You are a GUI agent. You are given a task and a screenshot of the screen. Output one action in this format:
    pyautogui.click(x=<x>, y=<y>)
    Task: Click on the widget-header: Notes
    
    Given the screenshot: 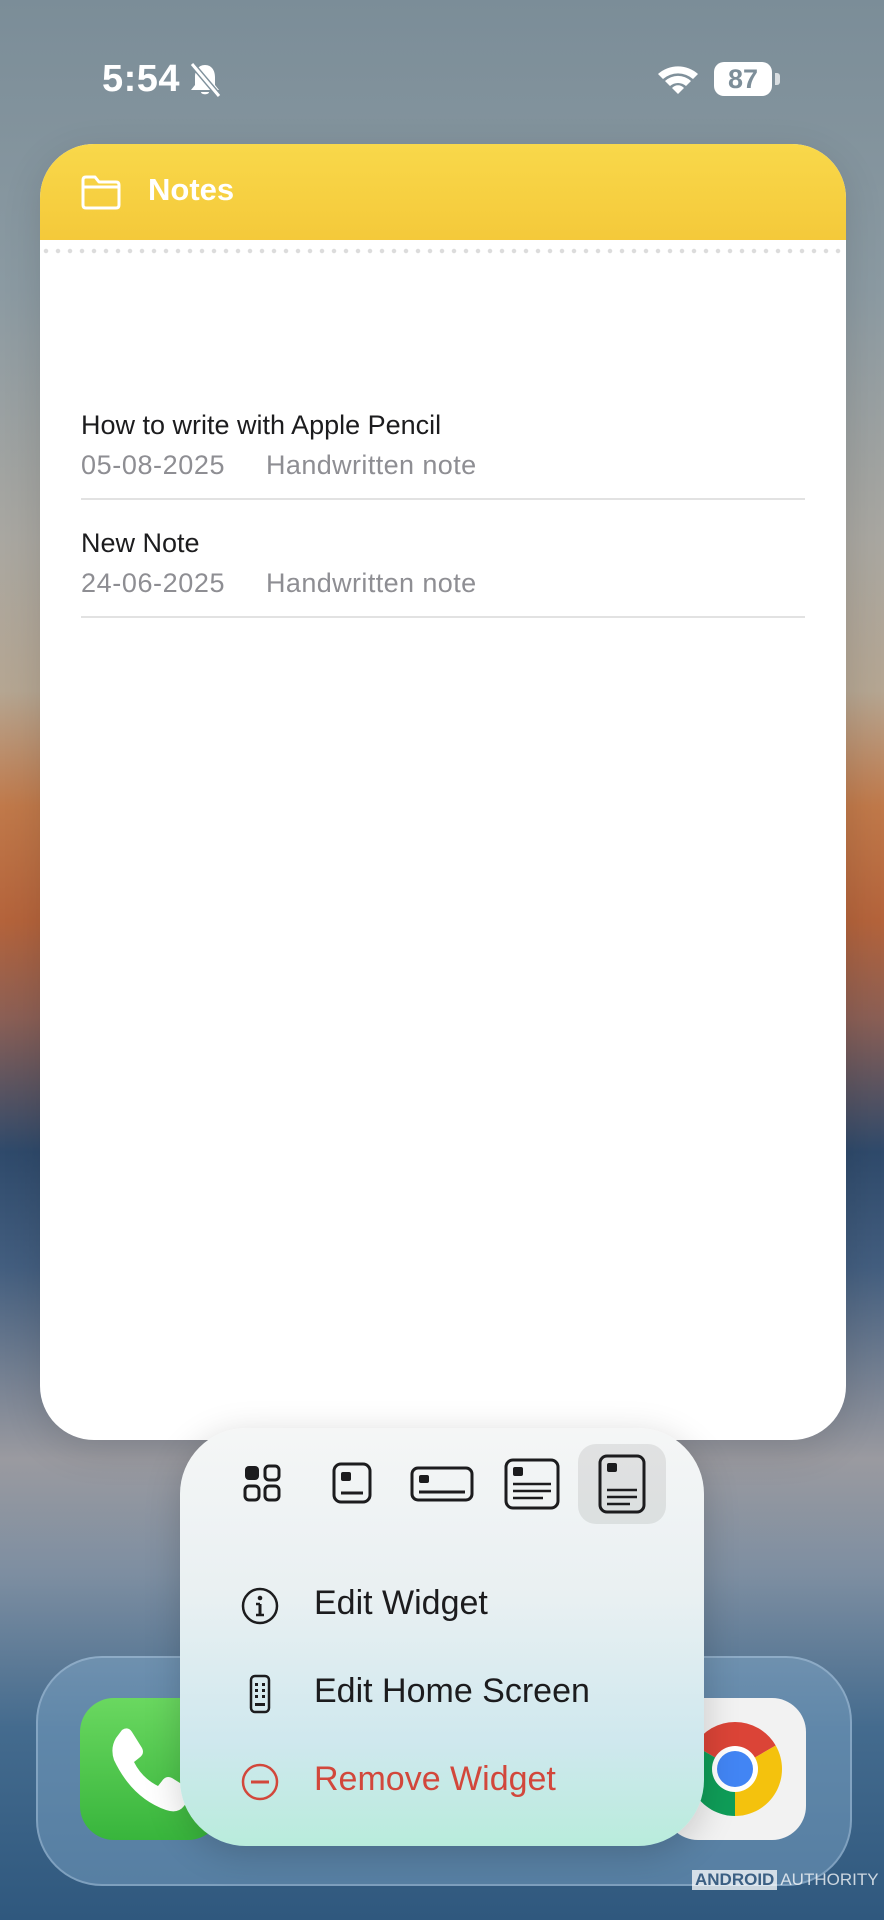 What is the action you would take?
    pyautogui.click(x=443, y=199)
    